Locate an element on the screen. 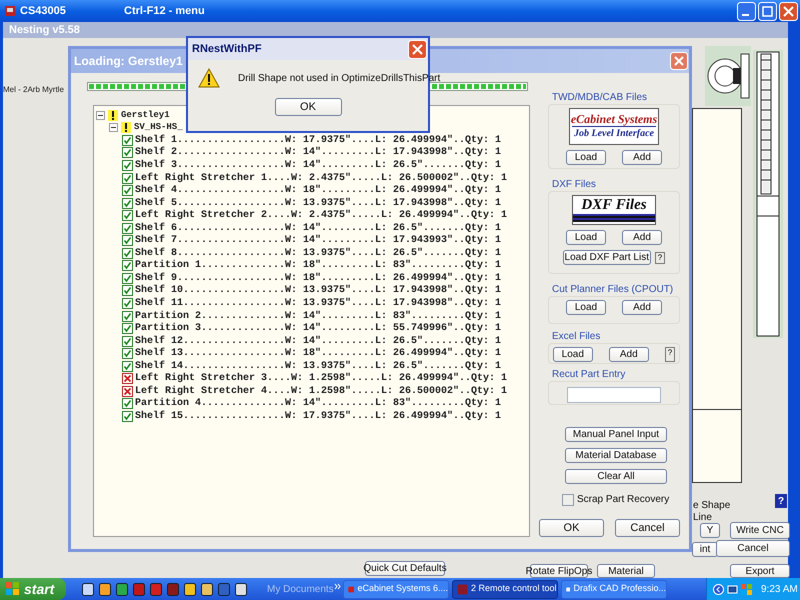 Image resolution: width=800 pixels, height=600 pixels. alert-icon is located at coordinates (113, 115).